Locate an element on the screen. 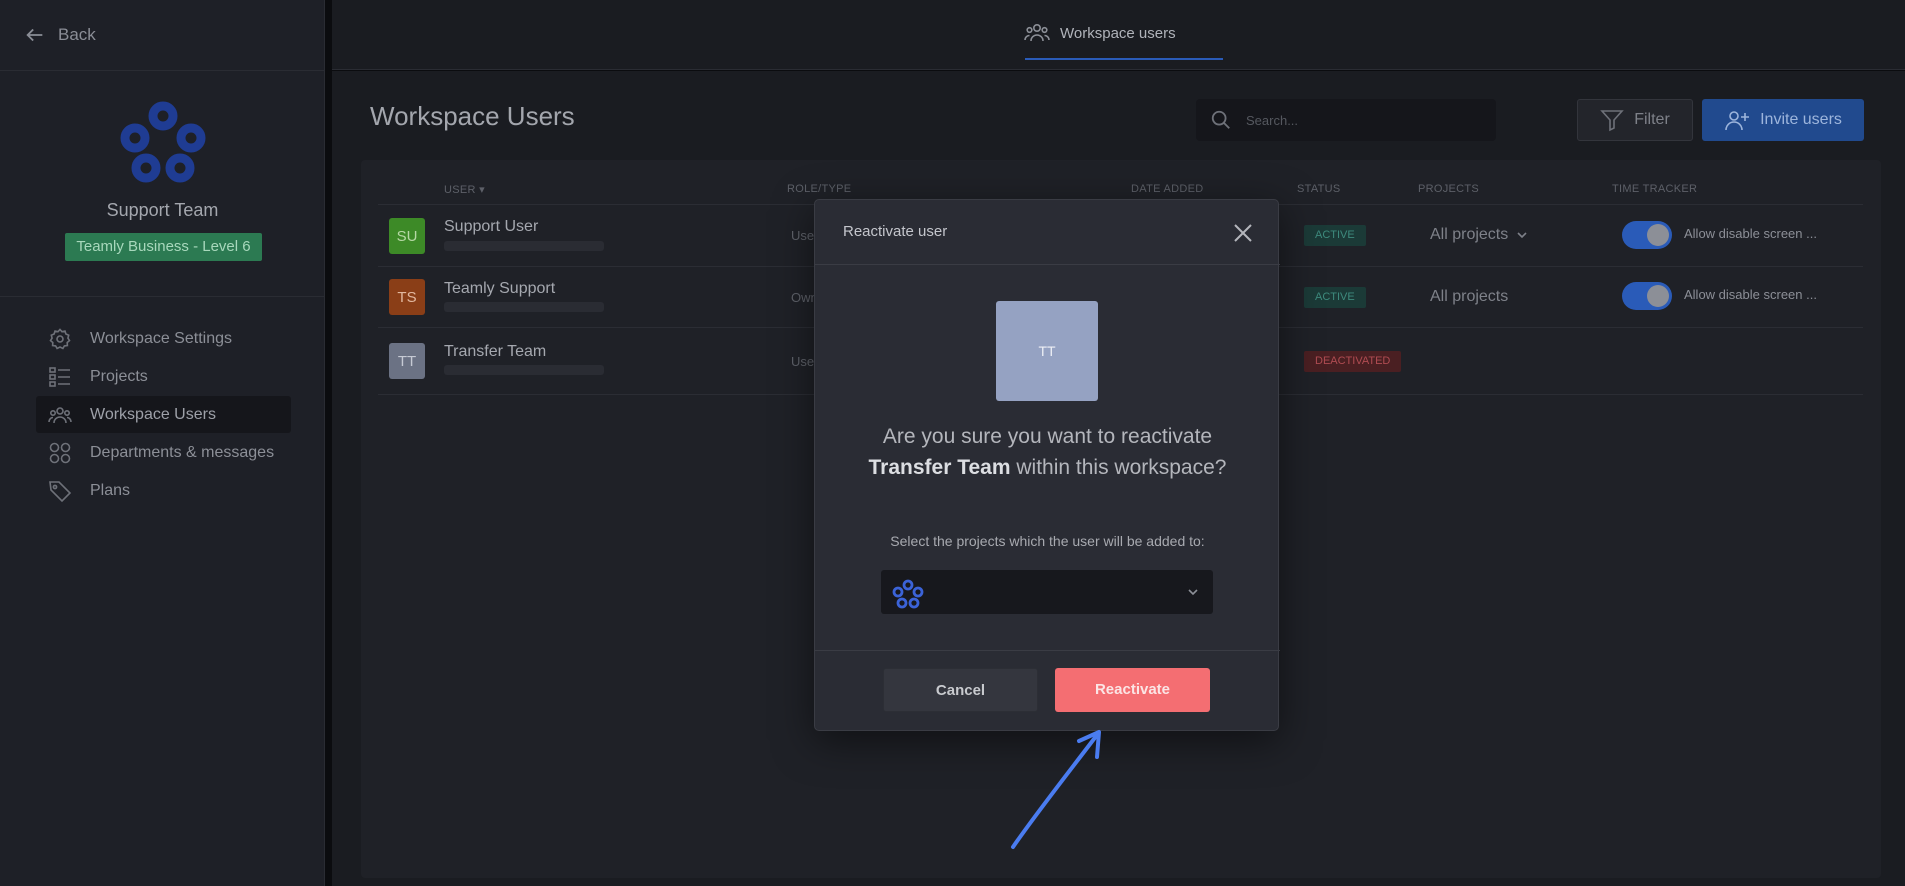  back-button: Back is located at coordinates (60, 35).